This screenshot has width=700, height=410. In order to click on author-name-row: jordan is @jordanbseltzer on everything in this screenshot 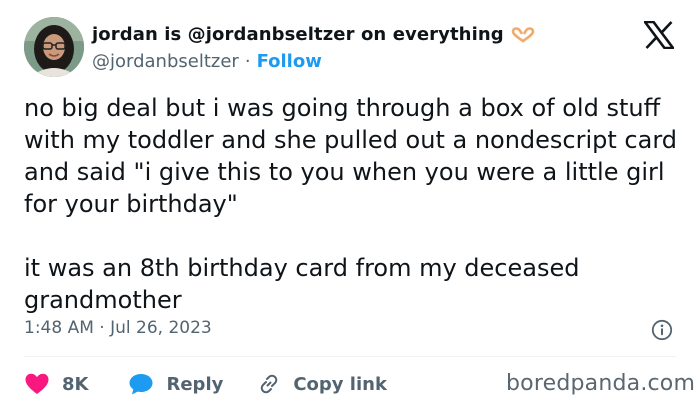, I will do `click(313, 34)`.